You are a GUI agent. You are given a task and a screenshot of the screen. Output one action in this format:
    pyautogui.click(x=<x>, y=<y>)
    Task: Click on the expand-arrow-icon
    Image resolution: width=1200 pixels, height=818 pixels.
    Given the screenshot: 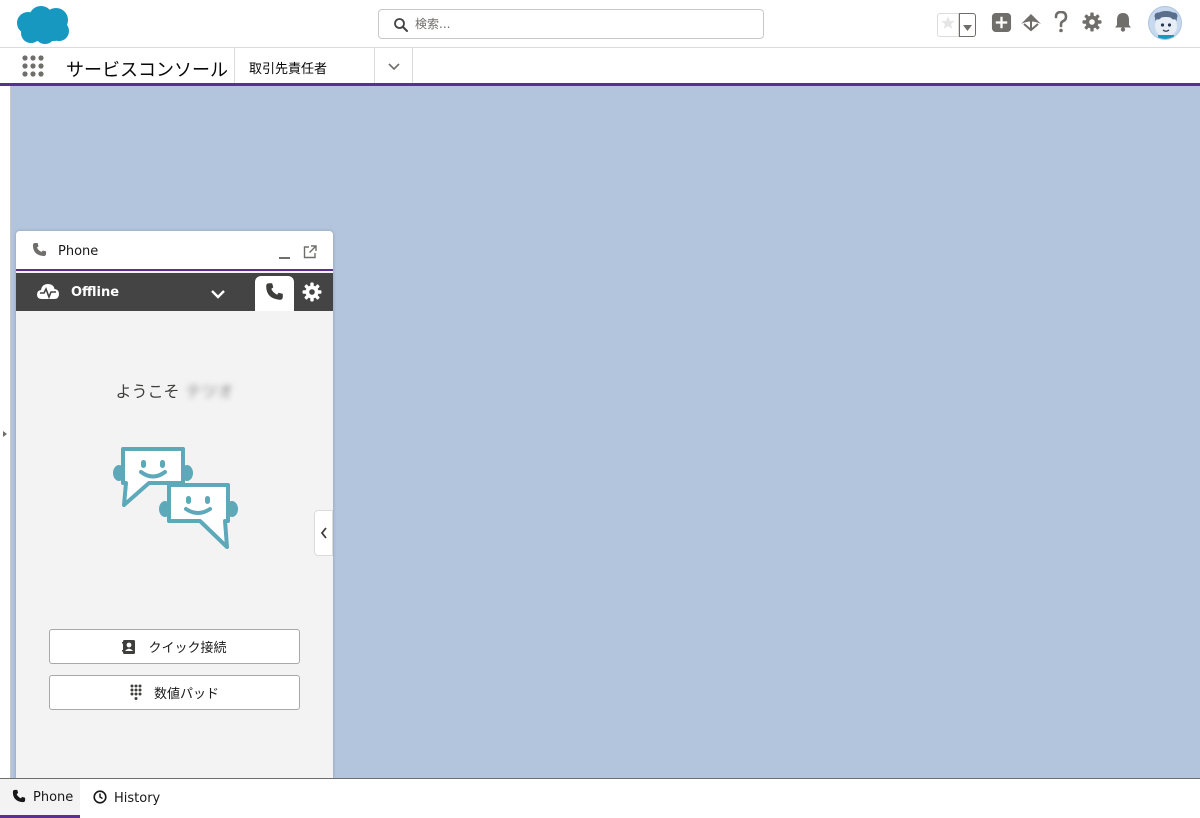 What is the action you would take?
    pyautogui.click(x=5, y=434)
    